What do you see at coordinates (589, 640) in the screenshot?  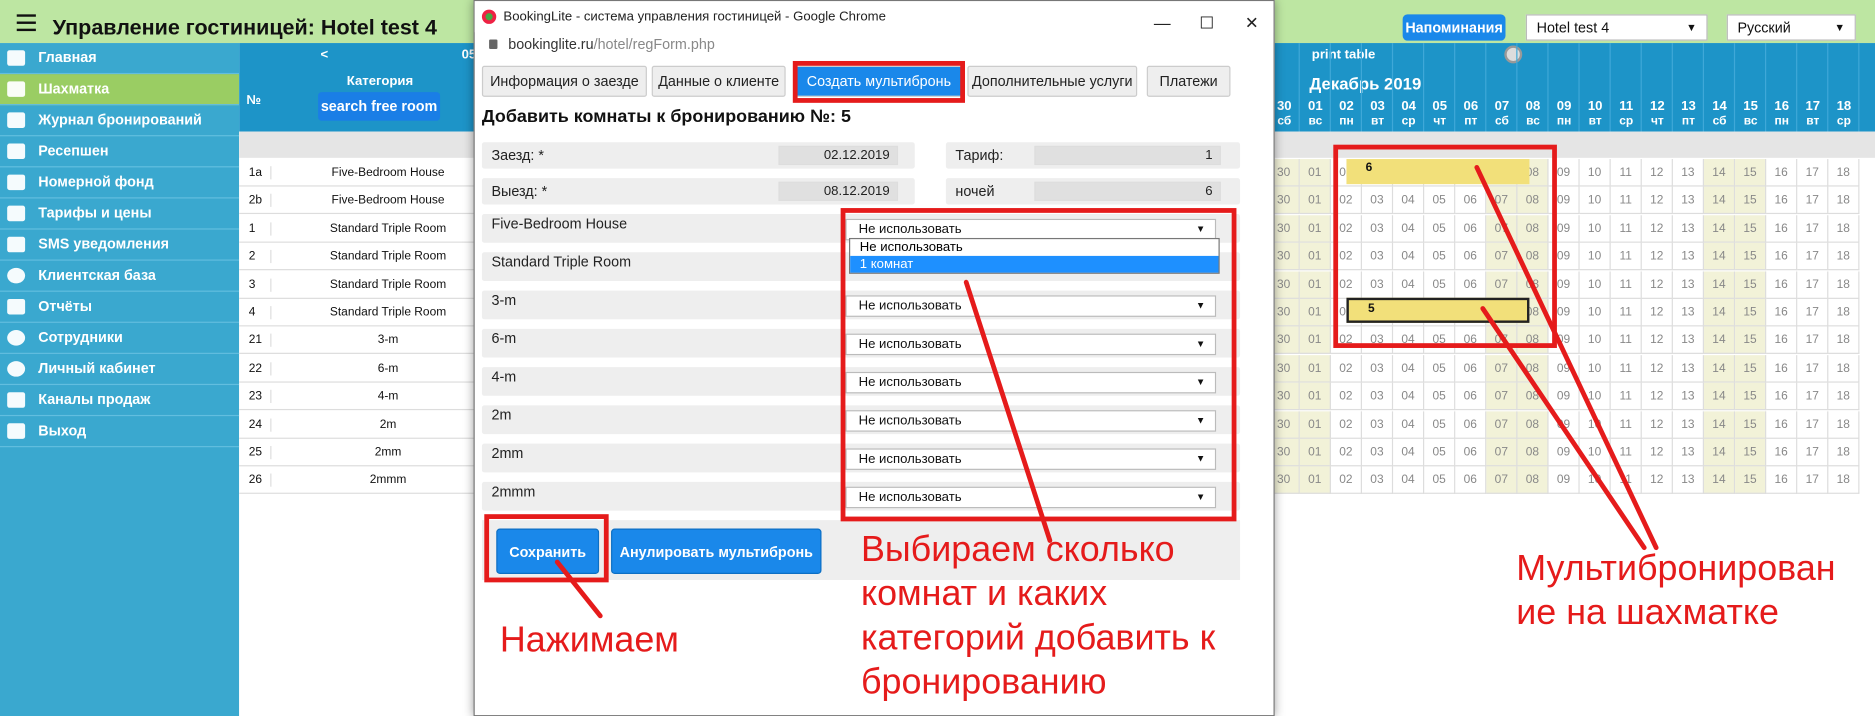 I see `annotation-click: Нажимаем` at bounding box center [589, 640].